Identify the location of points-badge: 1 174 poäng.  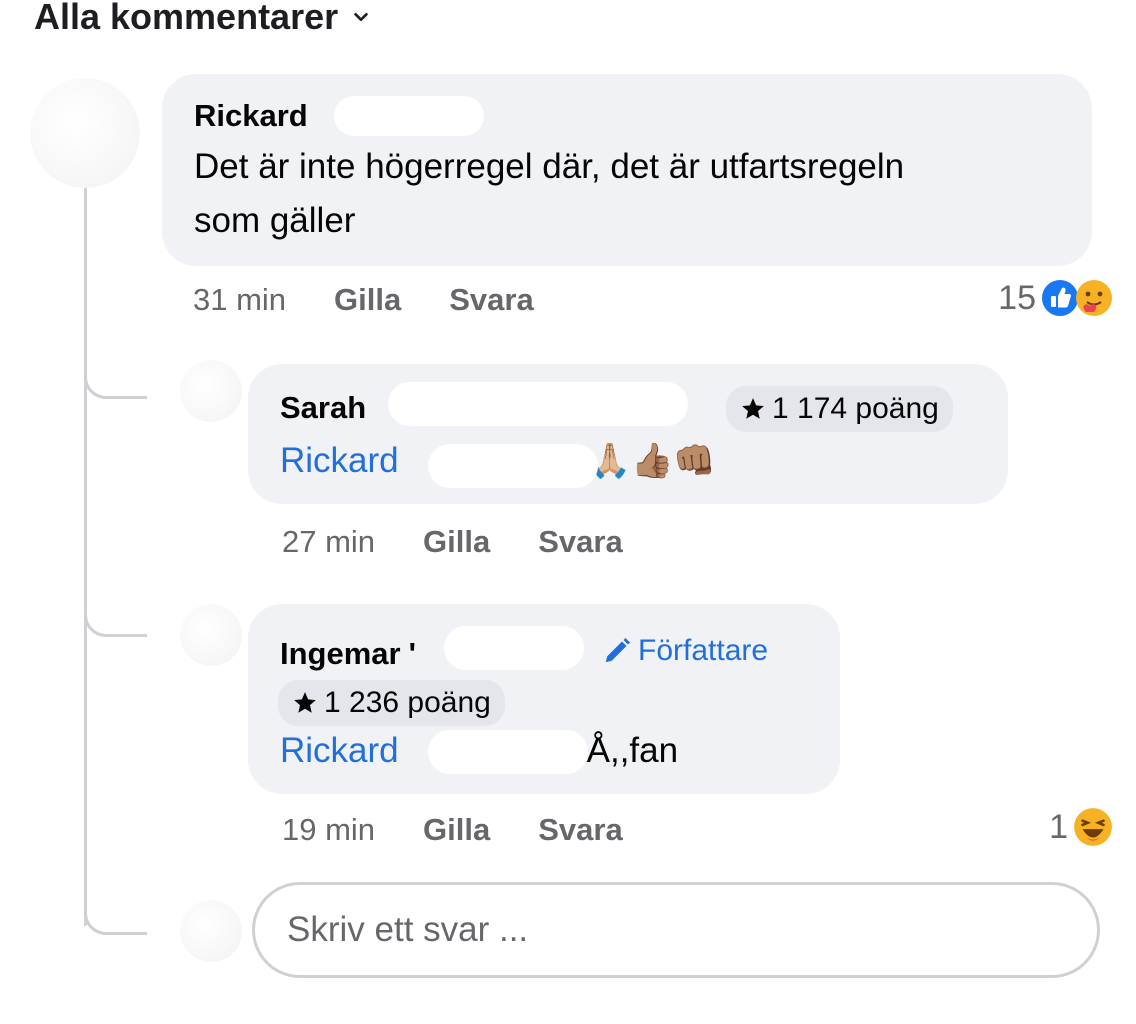
(839, 409).